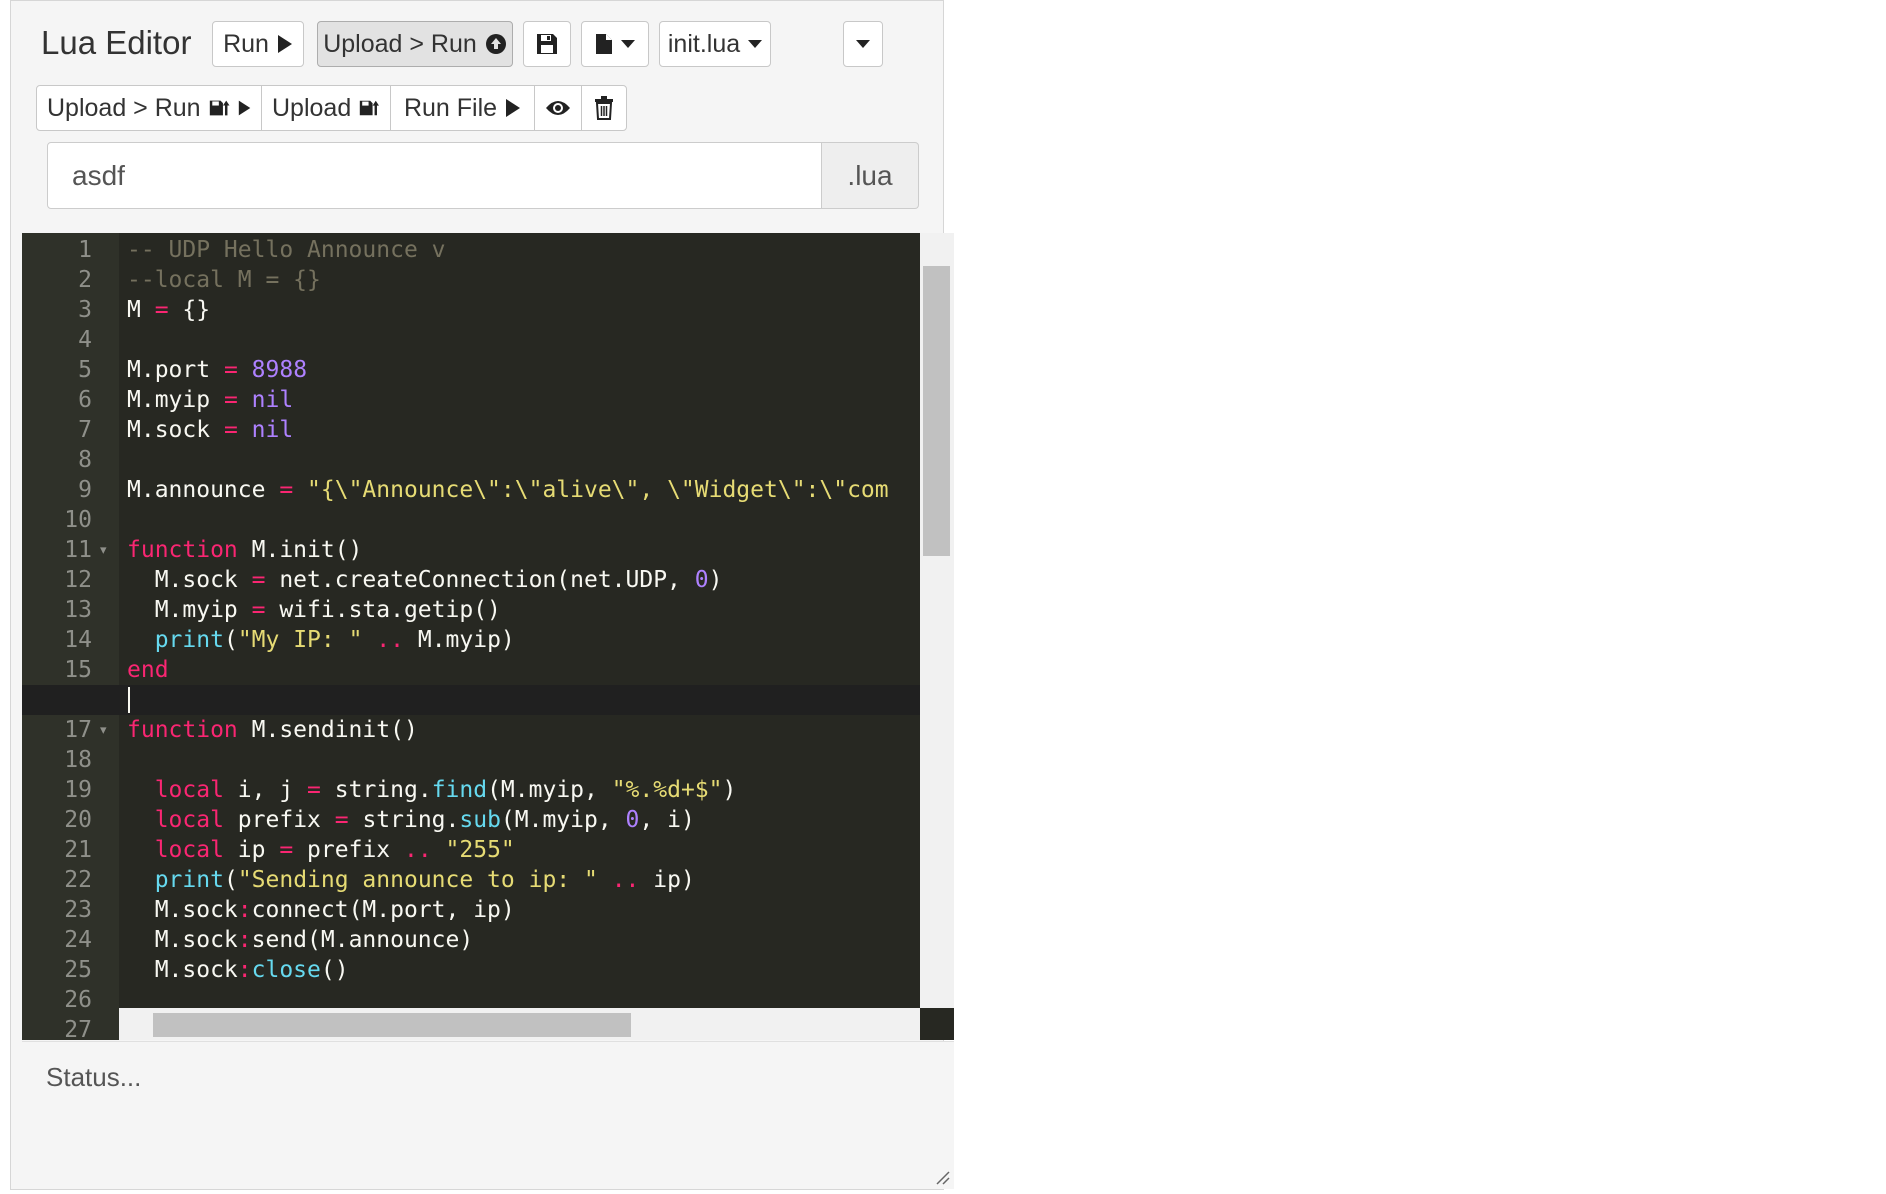 Image resolution: width=1886 pixels, height=1194 pixels. I want to click on code-line: -- UDP Hello Announce v, so click(286, 250).